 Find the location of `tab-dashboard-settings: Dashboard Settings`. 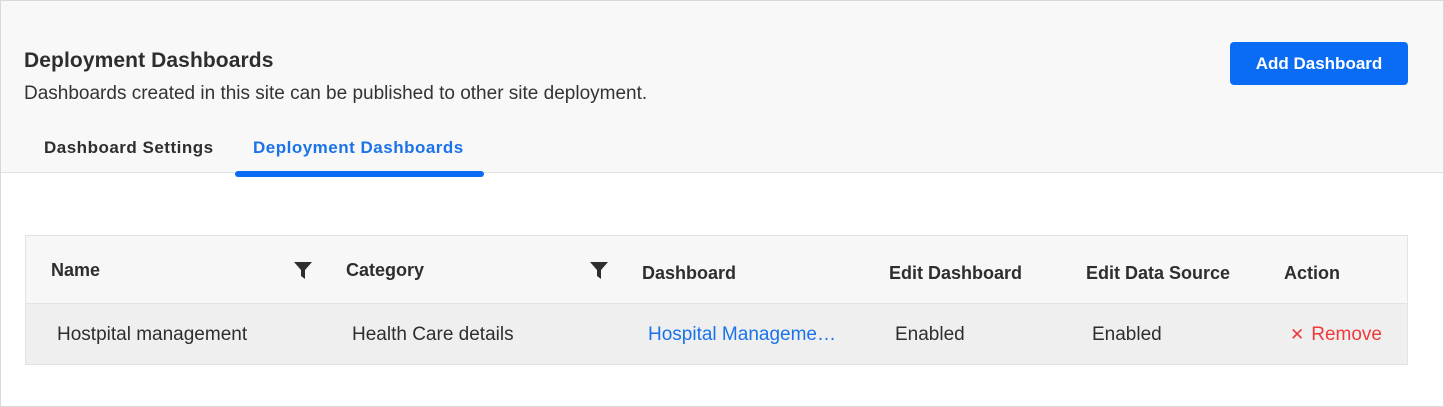

tab-dashboard-settings: Dashboard Settings is located at coordinates (129, 148).